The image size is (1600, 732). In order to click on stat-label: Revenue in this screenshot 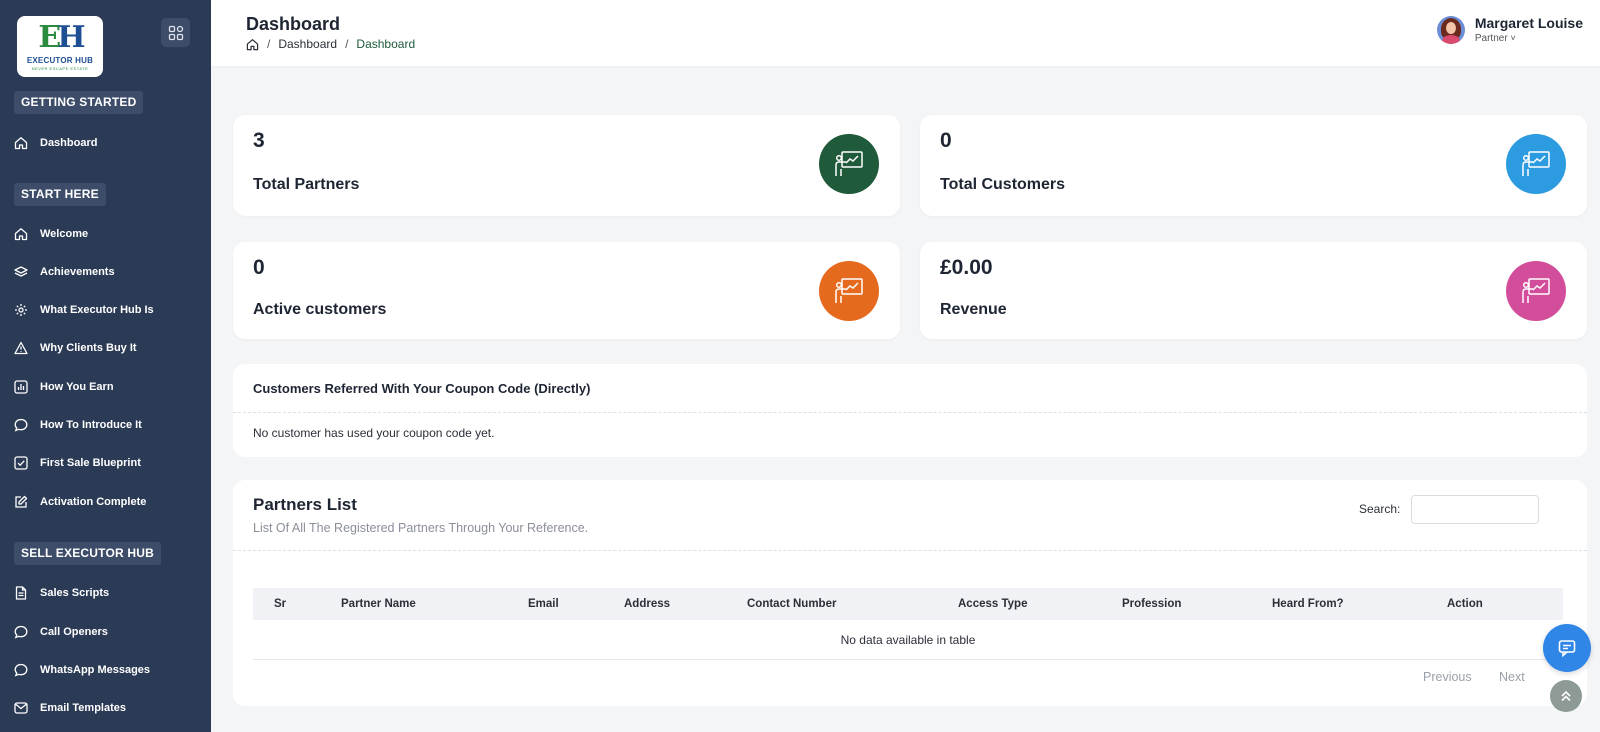, I will do `click(973, 309)`.